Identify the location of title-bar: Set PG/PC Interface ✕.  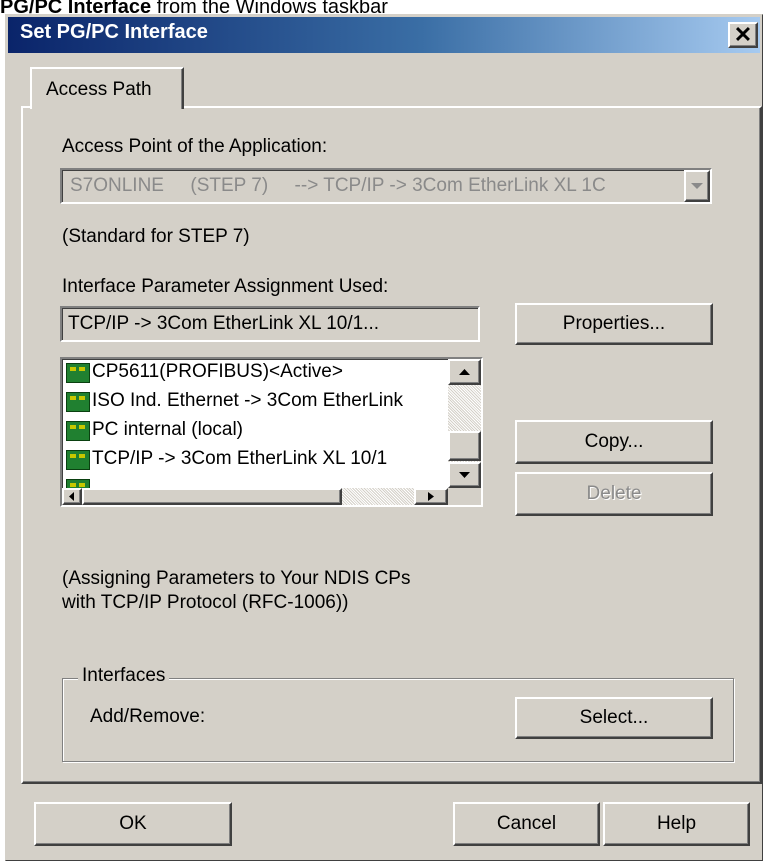
(384, 35).